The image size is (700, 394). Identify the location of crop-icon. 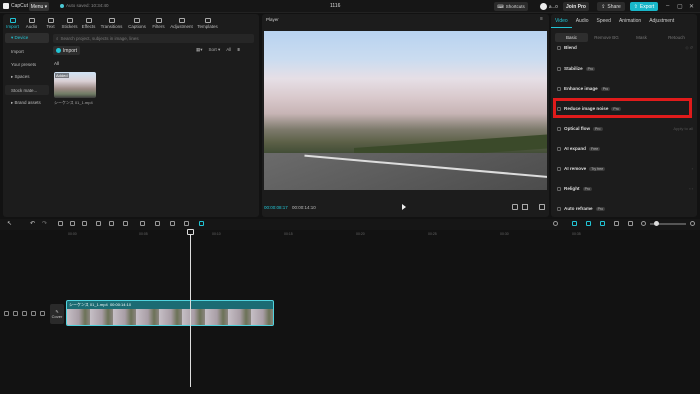
(111, 223).